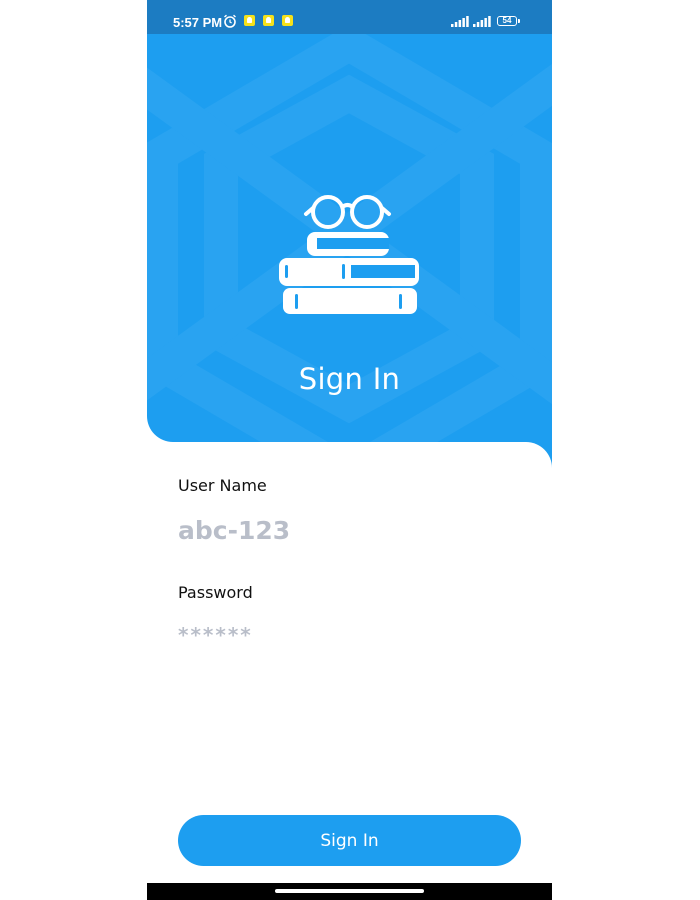 This screenshot has width=700, height=900. I want to click on battery-tip, so click(519, 21).